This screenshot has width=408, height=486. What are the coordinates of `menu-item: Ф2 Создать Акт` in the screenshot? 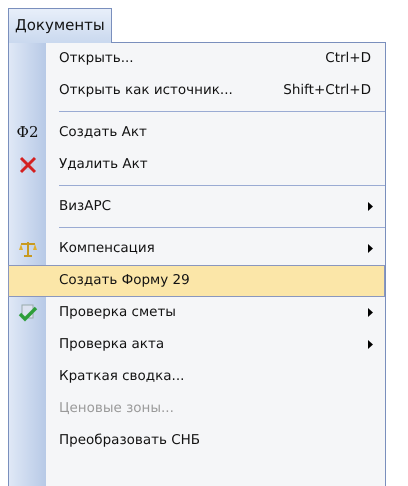 It's located at (197, 132).